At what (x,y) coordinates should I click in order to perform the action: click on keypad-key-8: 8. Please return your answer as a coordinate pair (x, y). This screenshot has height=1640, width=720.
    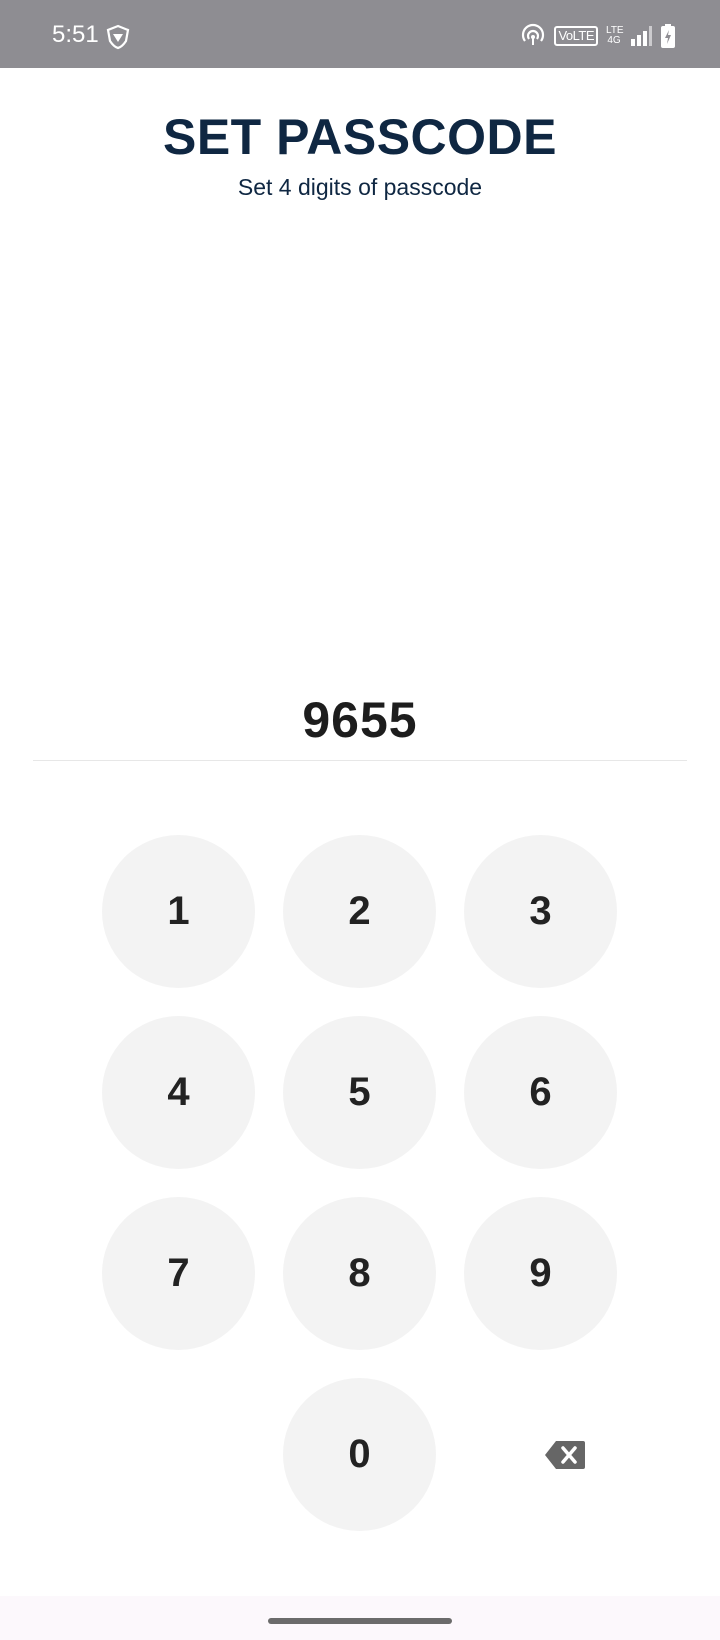
    Looking at the image, I should click on (359, 1273).